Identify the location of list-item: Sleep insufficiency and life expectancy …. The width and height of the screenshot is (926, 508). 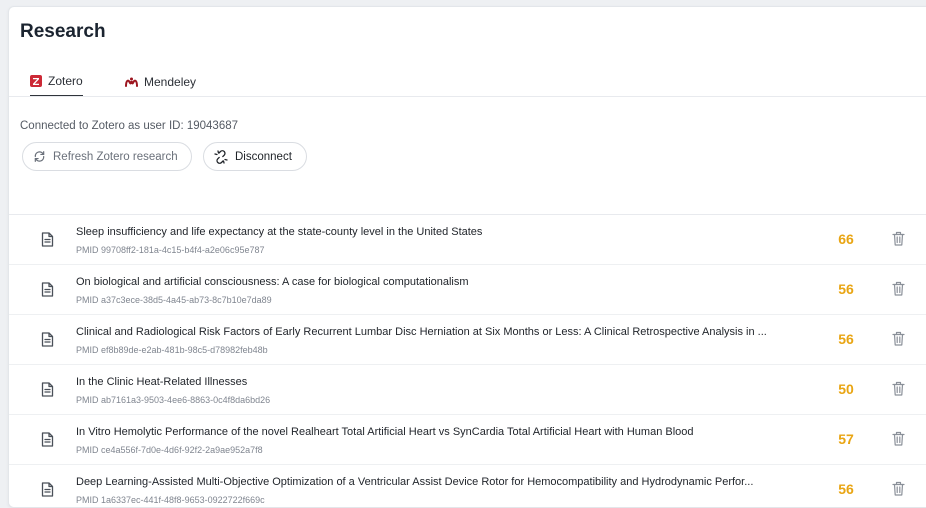
(467, 240).